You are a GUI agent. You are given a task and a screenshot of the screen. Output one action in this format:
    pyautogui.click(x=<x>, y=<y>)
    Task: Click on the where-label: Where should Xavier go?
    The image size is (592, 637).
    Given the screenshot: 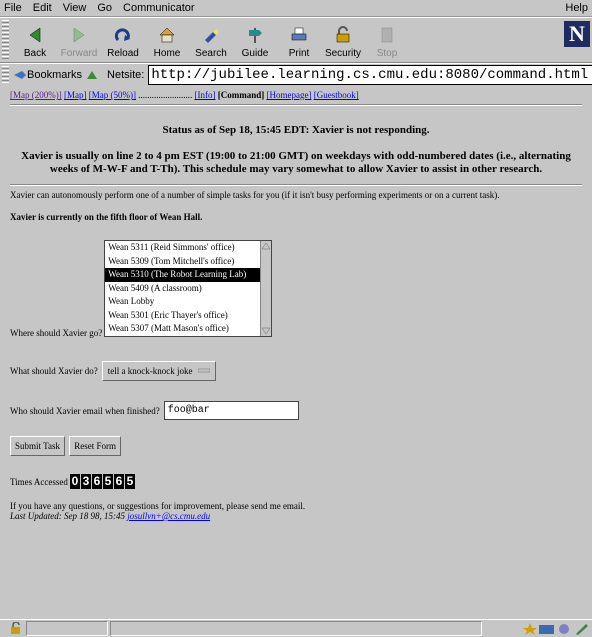 What is the action you would take?
    pyautogui.click(x=56, y=333)
    